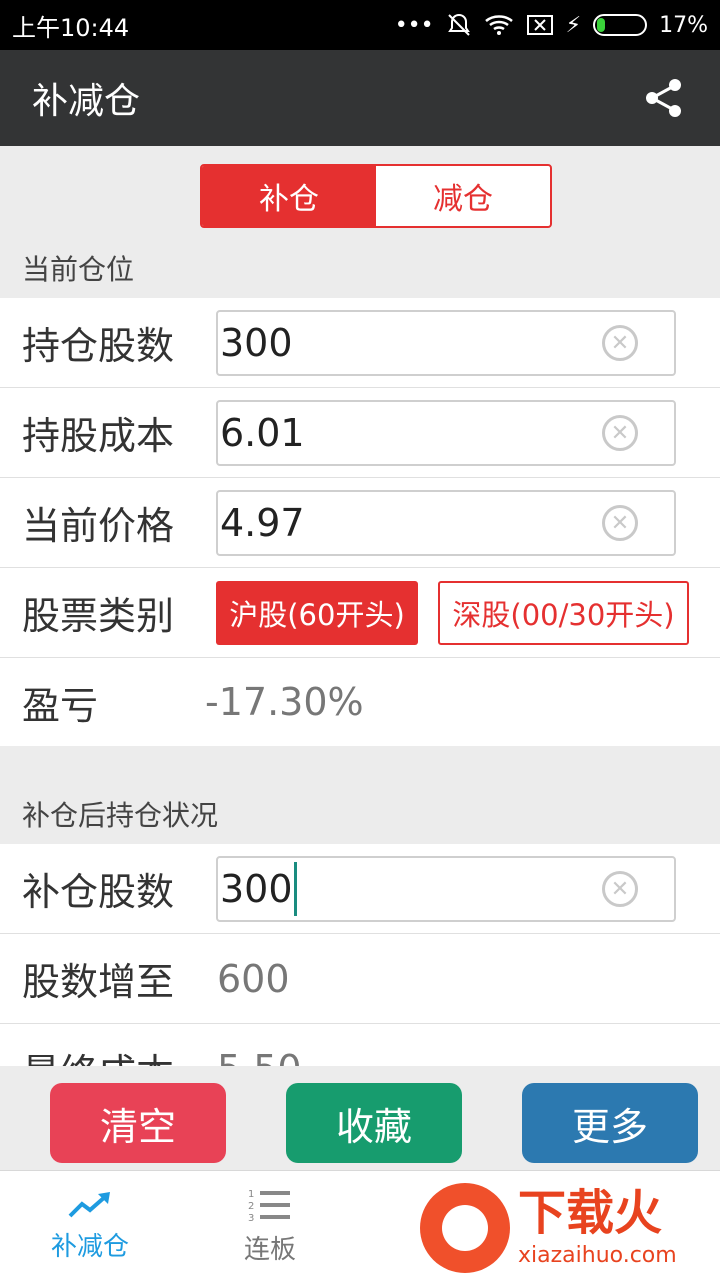  Describe the element at coordinates (360, 98) in the screenshot. I see `app-bar: 补减仓` at that location.